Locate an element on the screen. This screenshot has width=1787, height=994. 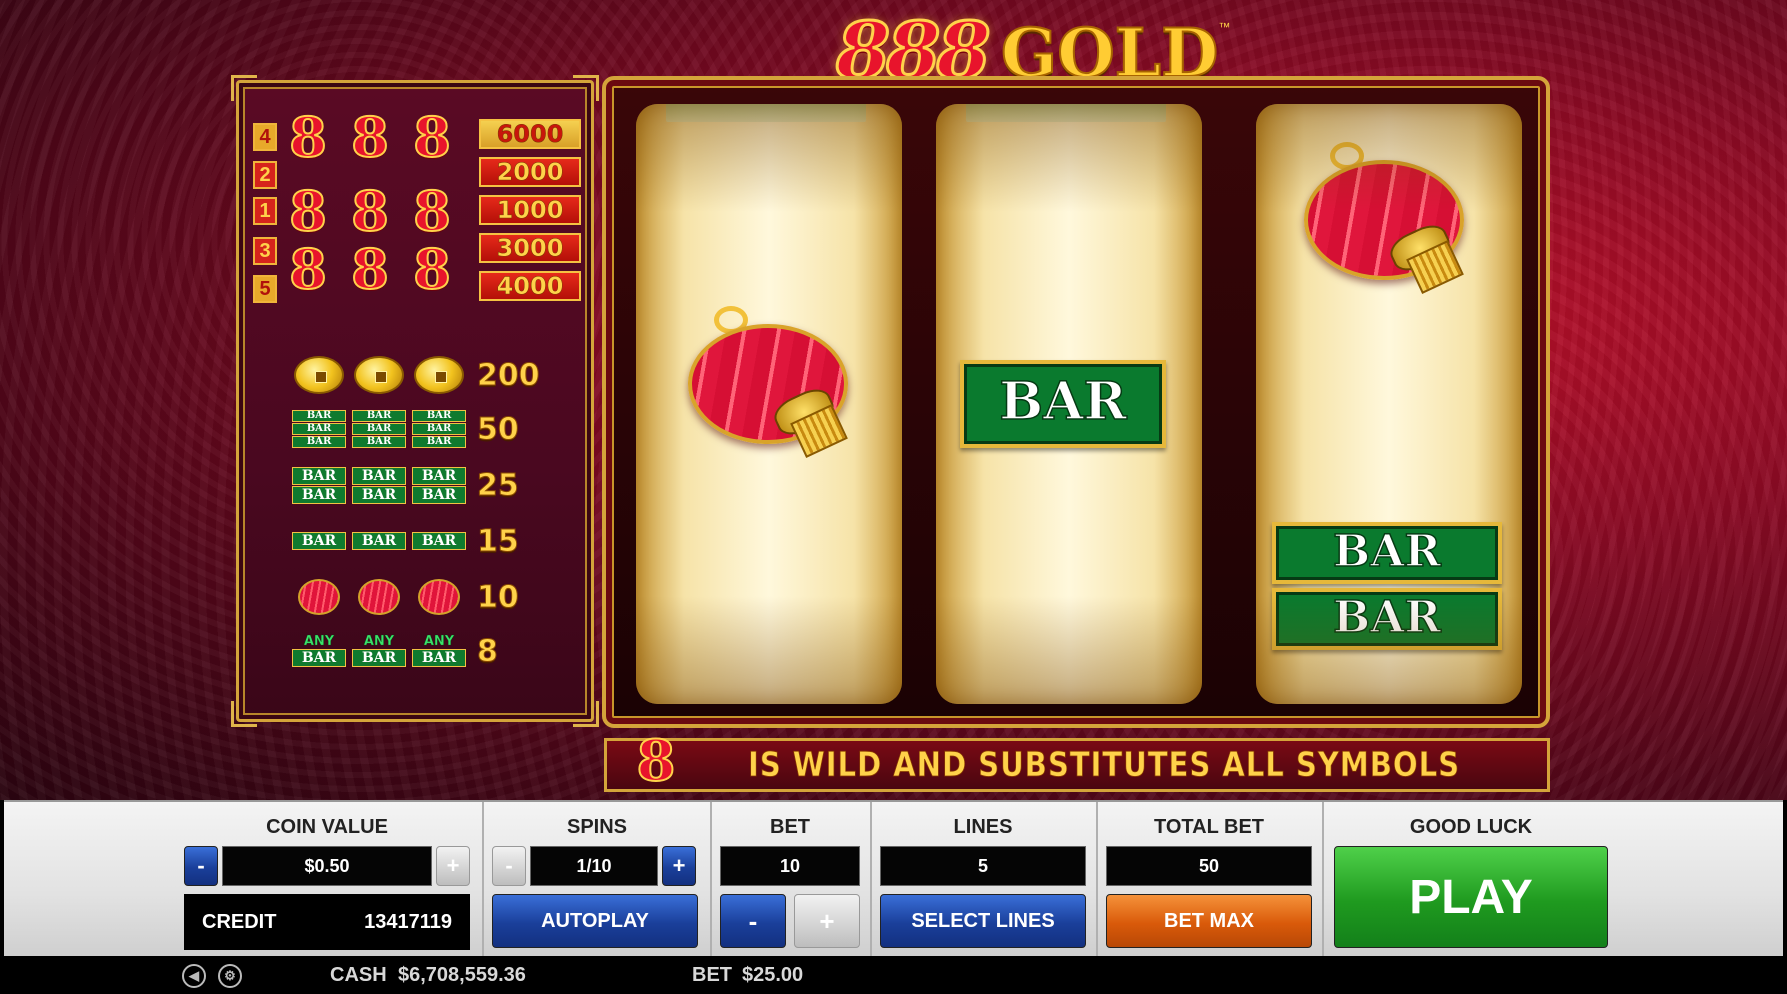
bet-plus-button: + is located at coordinates (827, 921).